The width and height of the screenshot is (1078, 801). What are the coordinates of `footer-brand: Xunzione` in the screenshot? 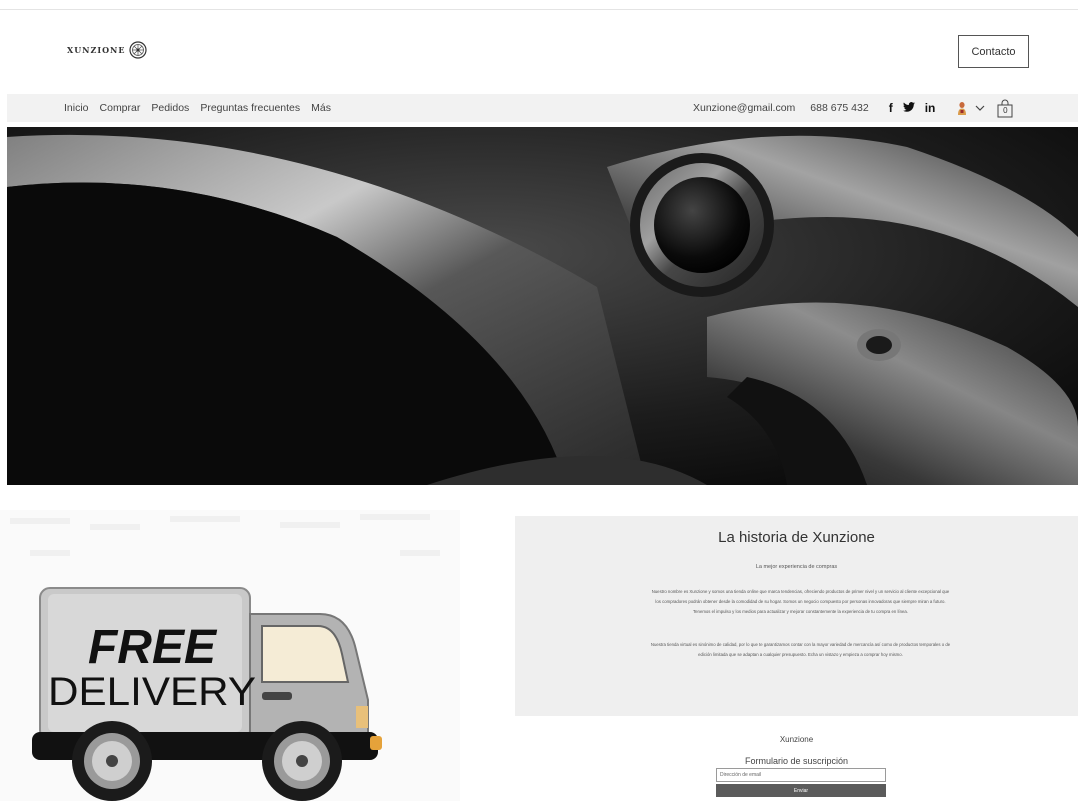 It's located at (539, 739).